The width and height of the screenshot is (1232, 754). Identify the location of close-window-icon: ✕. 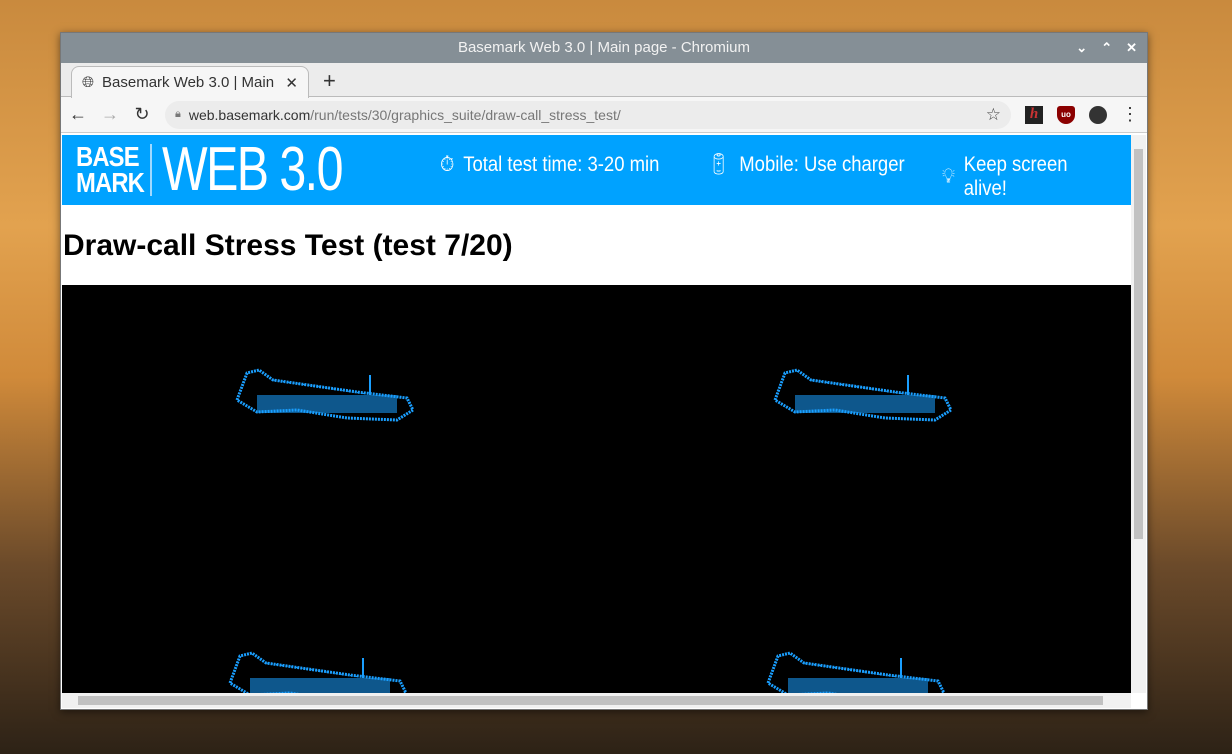
(1131, 48).